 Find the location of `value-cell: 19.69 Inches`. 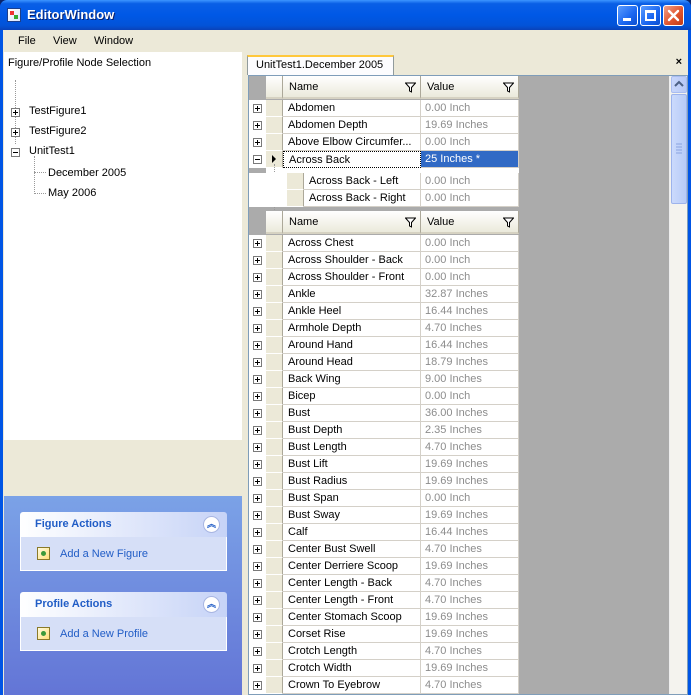

value-cell: 19.69 Inches is located at coordinates (470, 125).